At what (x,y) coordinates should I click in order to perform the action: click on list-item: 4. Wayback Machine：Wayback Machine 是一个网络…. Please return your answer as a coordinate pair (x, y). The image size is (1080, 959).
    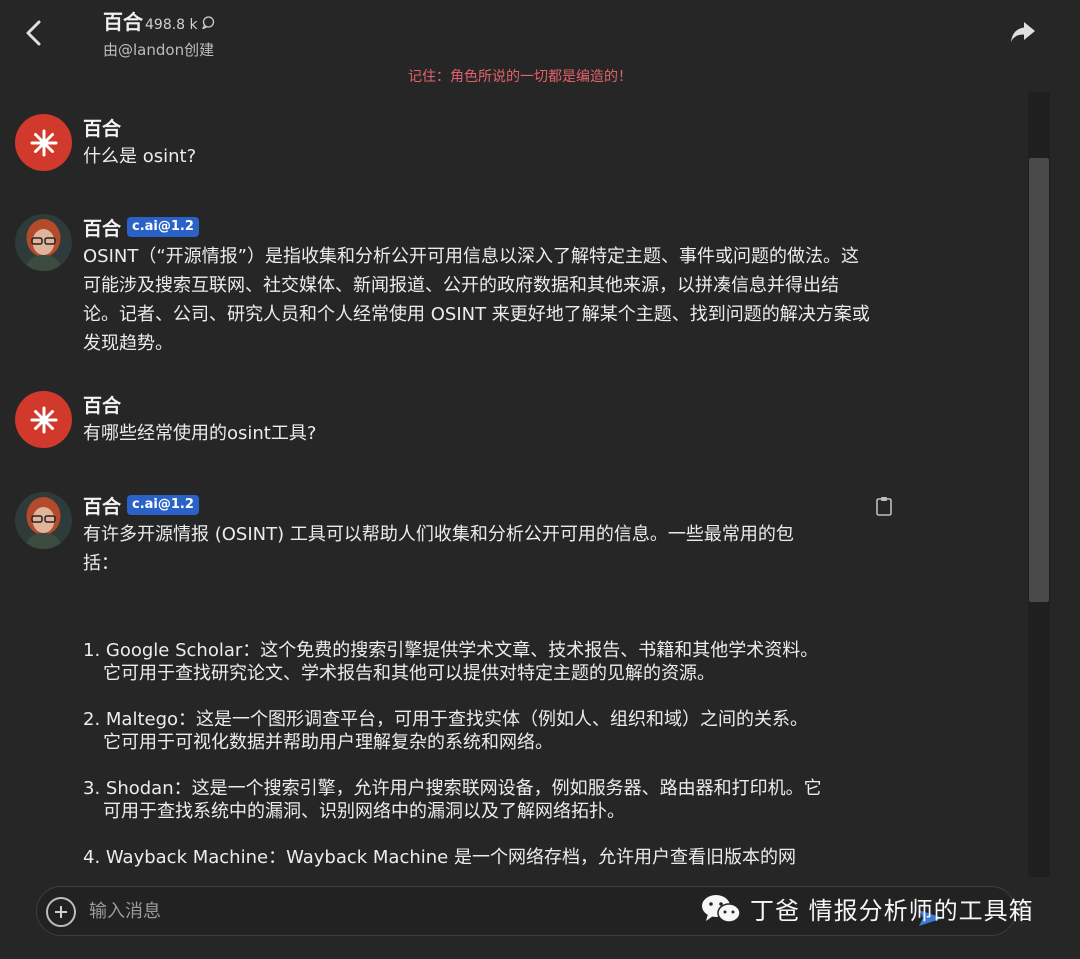
    Looking at the image, I should click on (439, 857).